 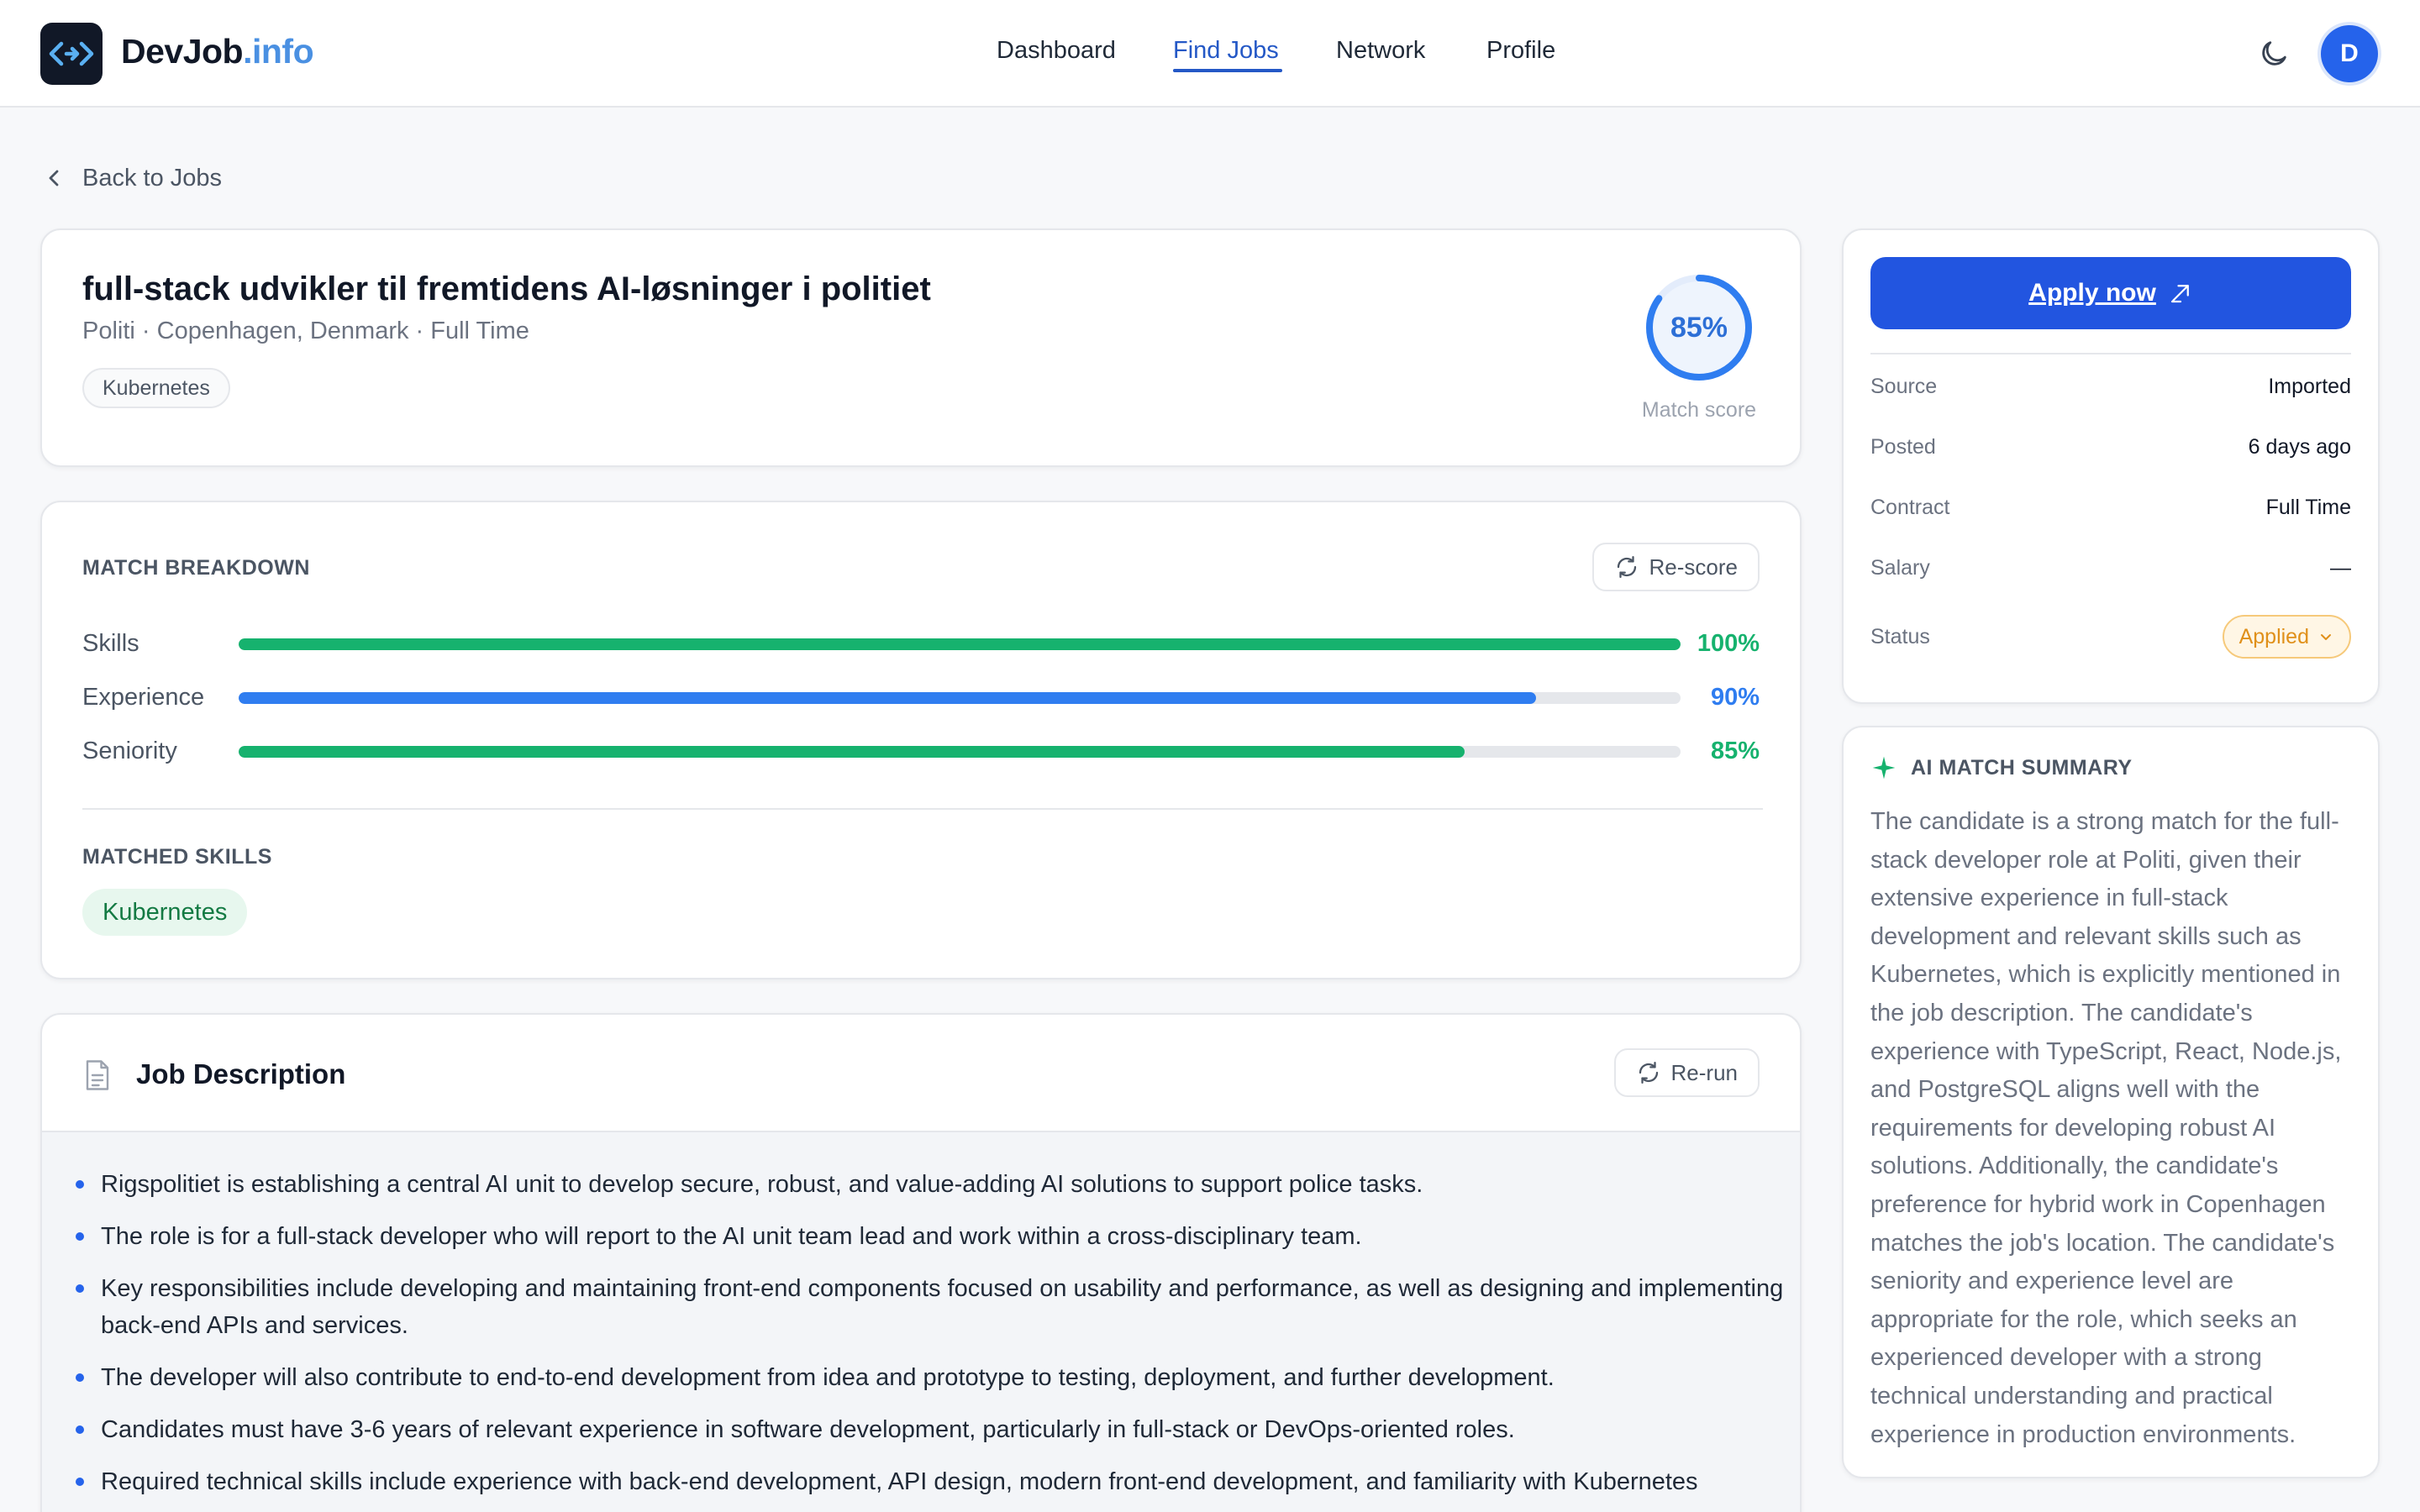 What do you see at coordinates (2308, 507) in the screenshot?
I see `meta-value: Full Time` at bounding box center [2308, 507].